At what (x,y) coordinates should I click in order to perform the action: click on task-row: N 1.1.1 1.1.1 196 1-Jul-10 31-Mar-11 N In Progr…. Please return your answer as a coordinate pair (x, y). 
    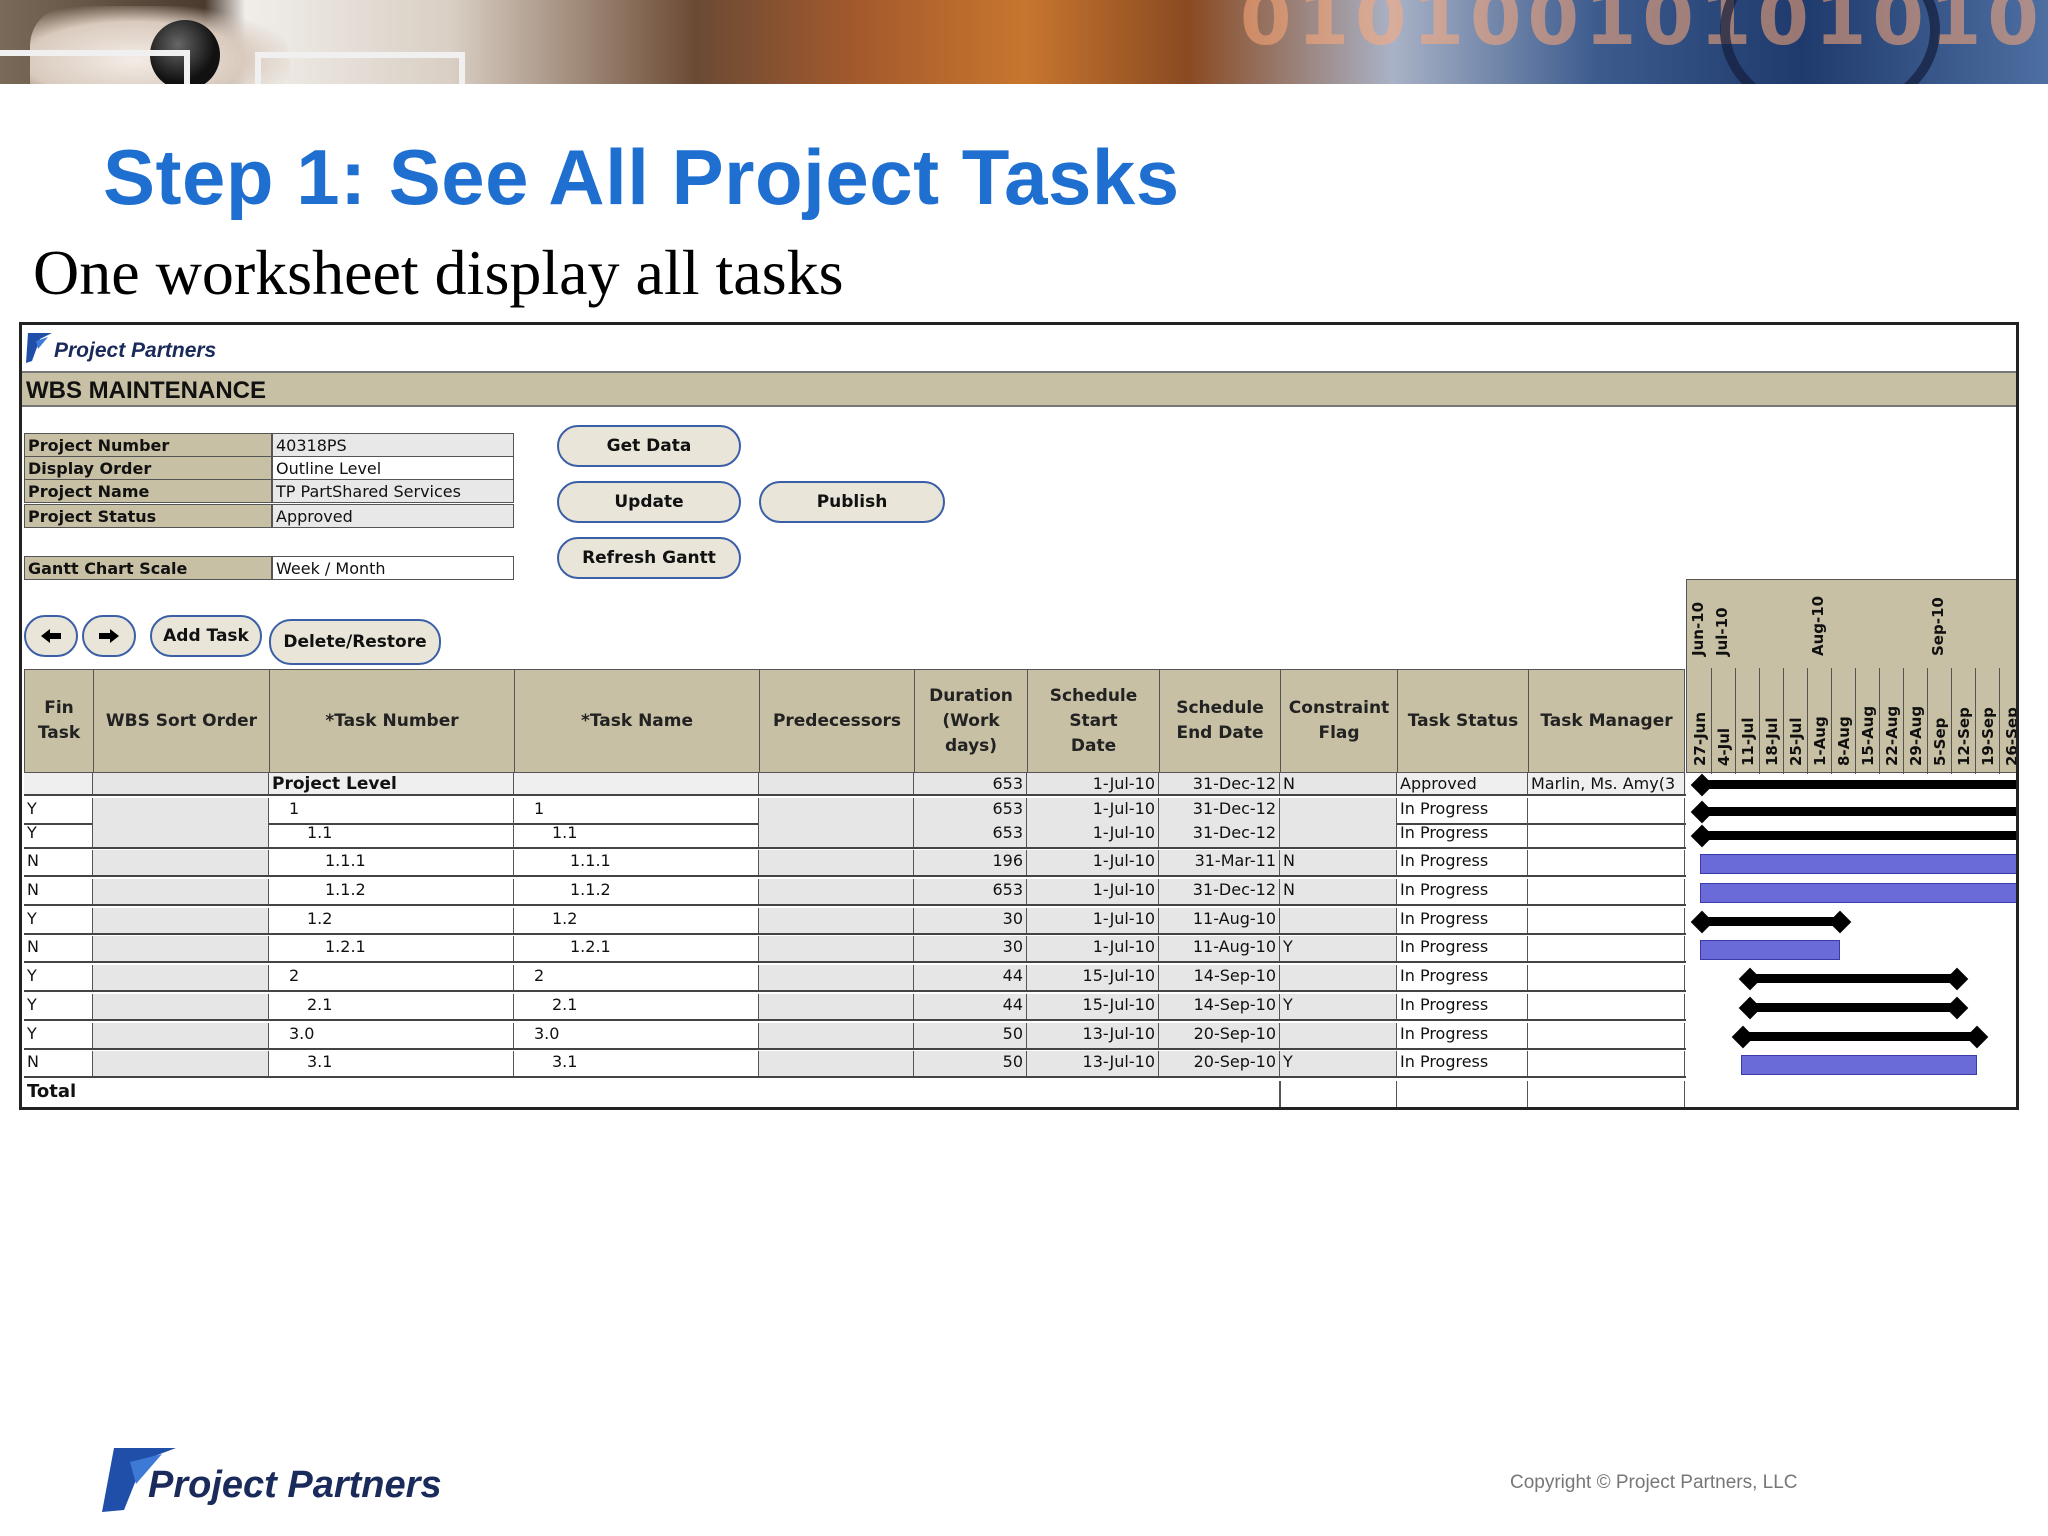
    Looking at the image, I should click on (855, 863).